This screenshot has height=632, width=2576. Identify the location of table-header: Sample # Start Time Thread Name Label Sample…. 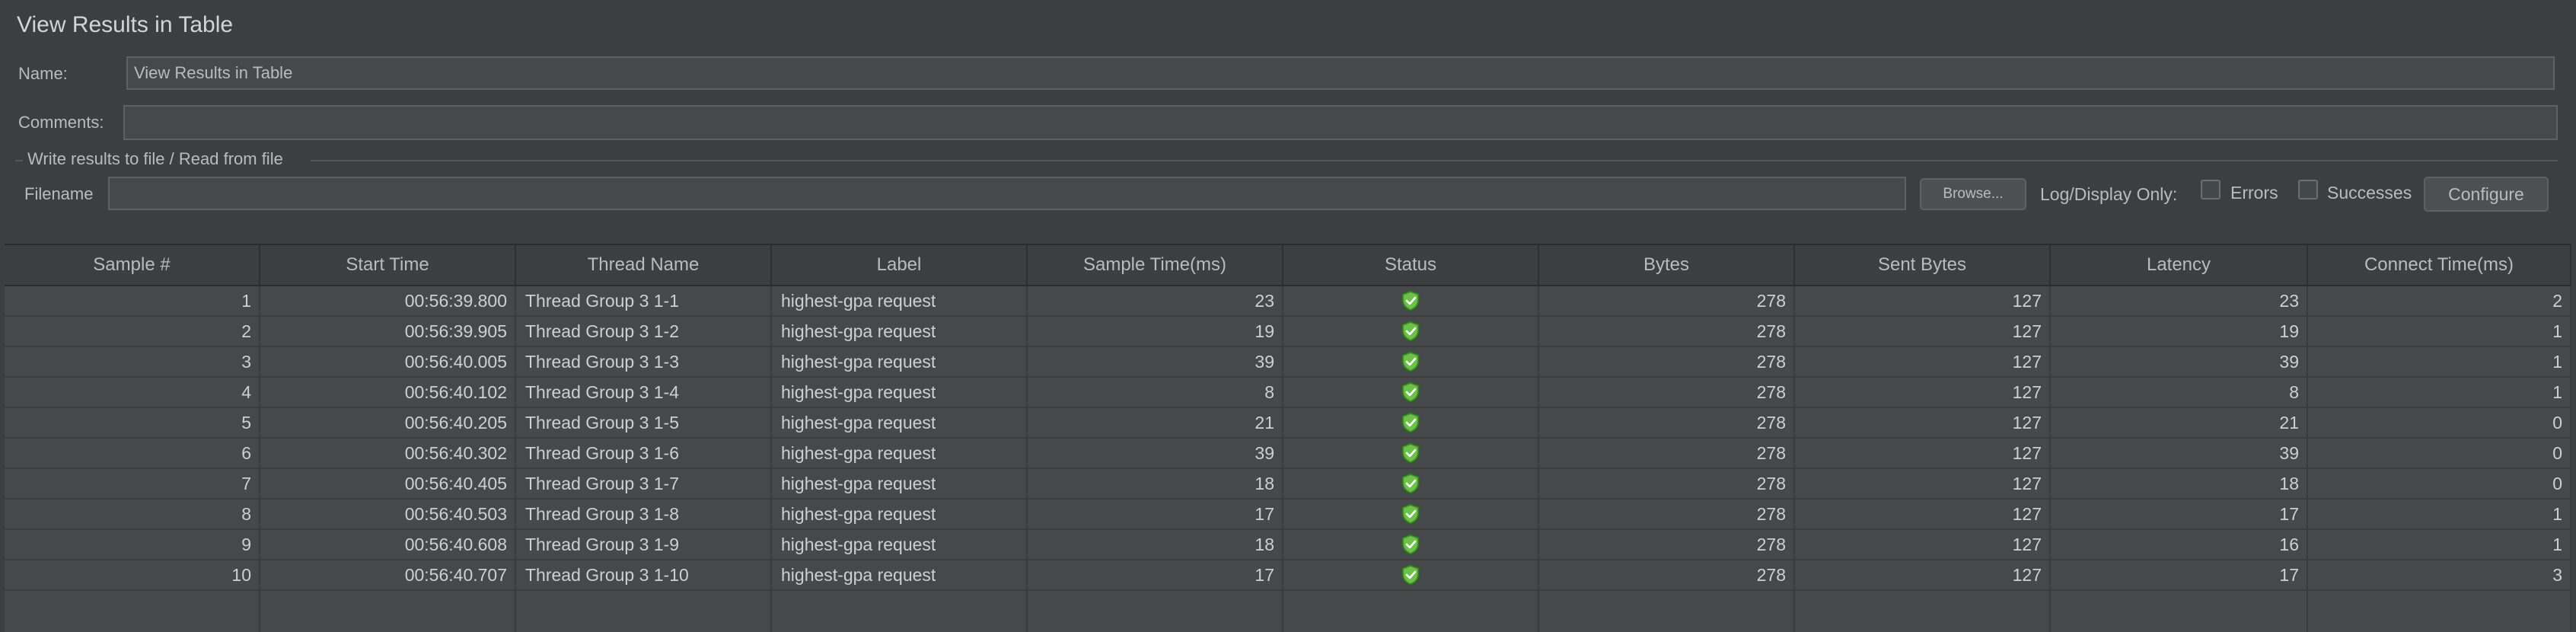
(1288, 265).